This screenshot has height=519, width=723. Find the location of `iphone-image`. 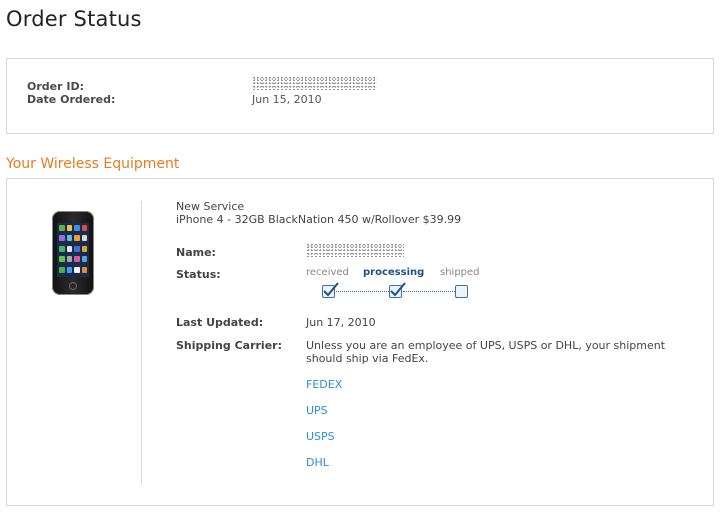

iphone-image is located at coordinates (73, 253).